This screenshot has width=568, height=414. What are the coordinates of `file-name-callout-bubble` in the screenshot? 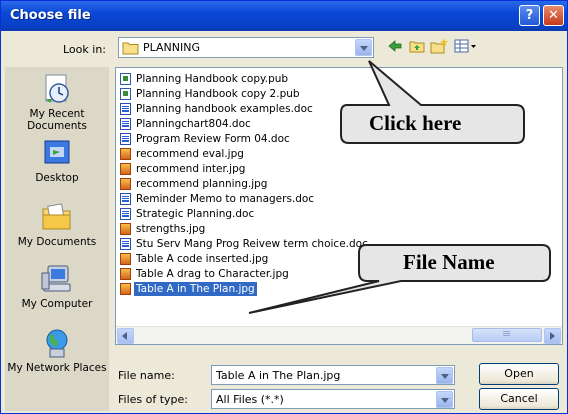 It's located at (399, 279).